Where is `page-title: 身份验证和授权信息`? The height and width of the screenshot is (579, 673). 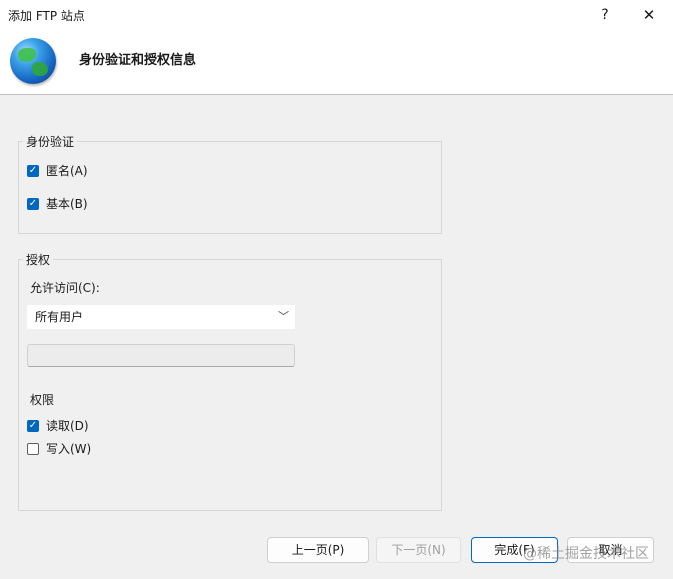
page-title: 身份验证和授权信息 is located at coordinates (138, 60).